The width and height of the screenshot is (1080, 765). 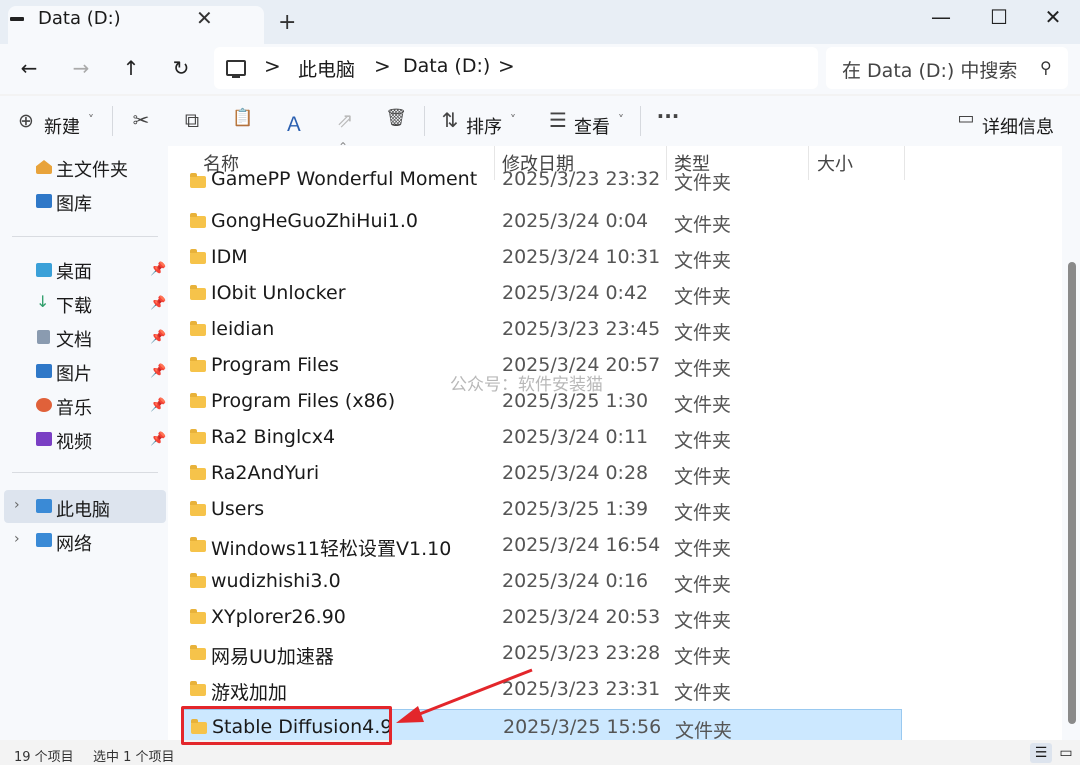 What do you see at coordinates (92, 169) in the screenshot?
I see `sidebar-item-home: 主文件夹` at bounding box center [92, 169].